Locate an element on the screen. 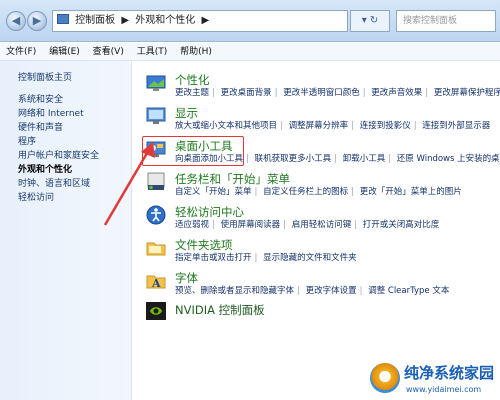 The height and width of the screenshot is (400, 500). link-restore-gadgets: 还原 Windows 上安装的桌面小 is located at coordinates (448, 159).